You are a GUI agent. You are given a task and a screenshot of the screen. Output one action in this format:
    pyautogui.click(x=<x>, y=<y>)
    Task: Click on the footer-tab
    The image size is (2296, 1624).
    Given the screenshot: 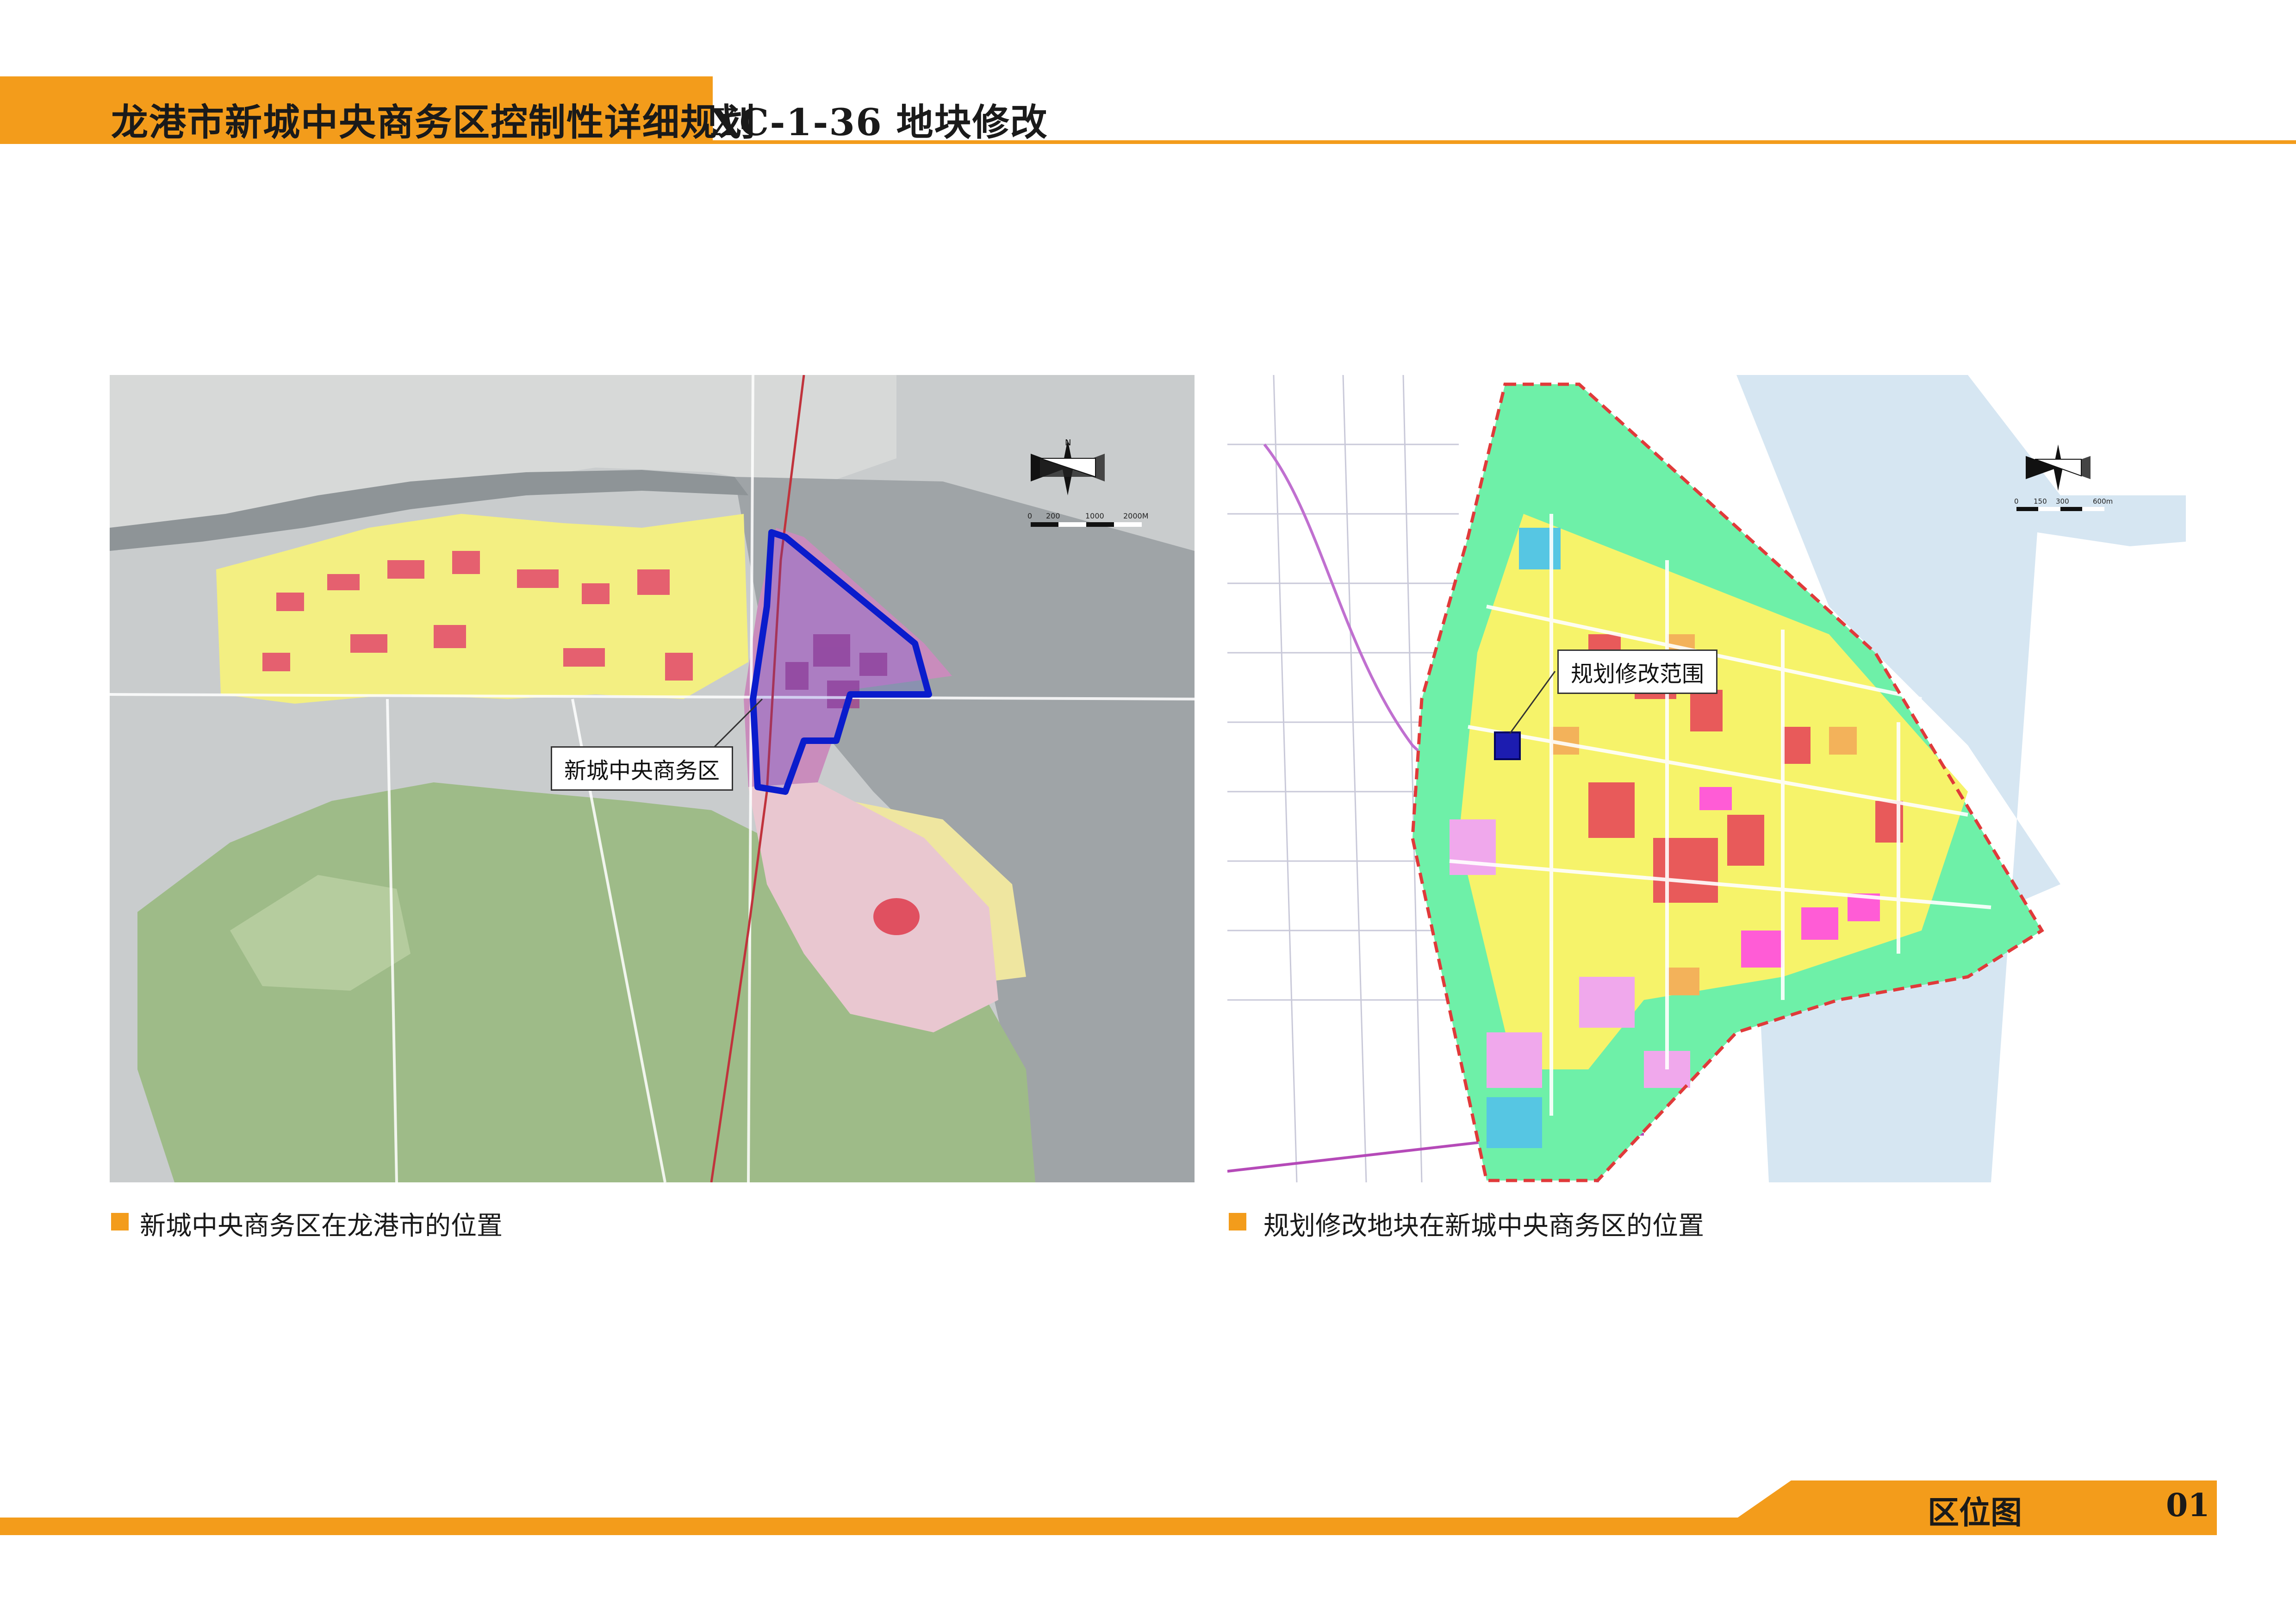 What is the action you would take?
    pyautogui.click(x=1964, y=1507)
    